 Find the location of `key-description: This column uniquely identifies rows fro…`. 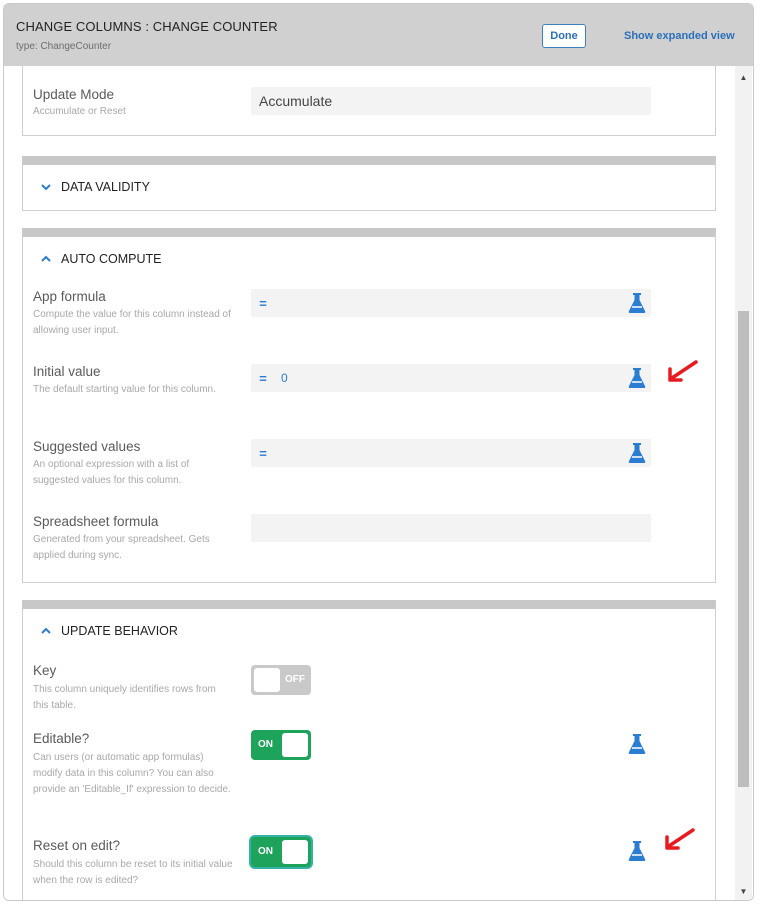

key-description: This column uniquely identifies rows fro… is located at coordinates (124, 697).